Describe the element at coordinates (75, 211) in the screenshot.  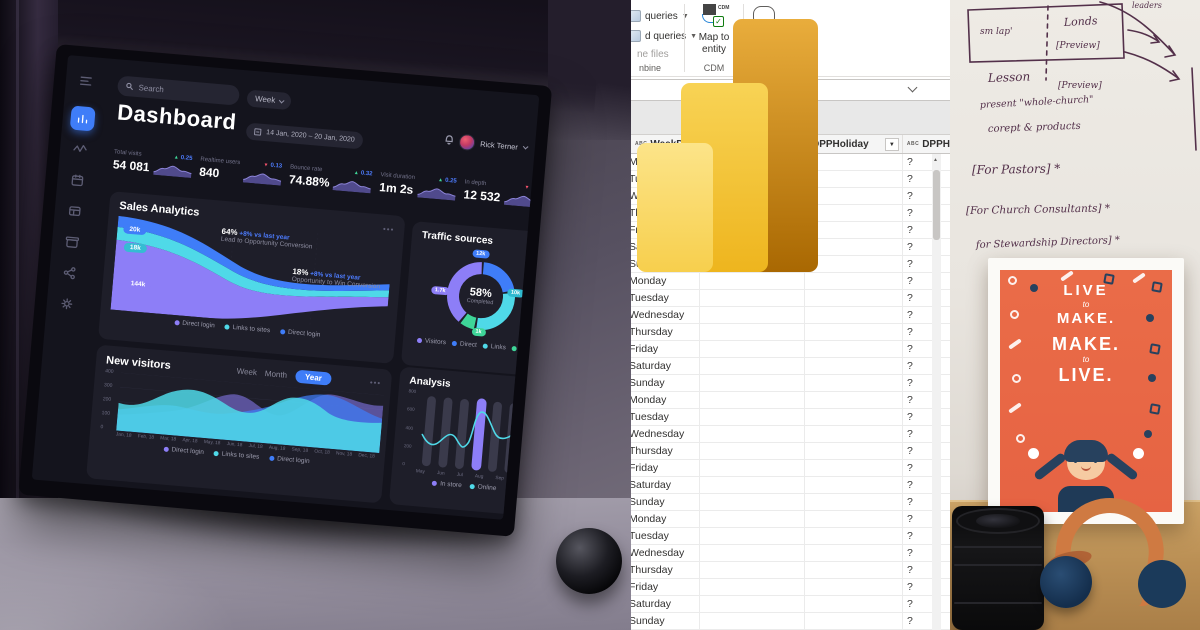
I see `sidebar-item-table` at that location.